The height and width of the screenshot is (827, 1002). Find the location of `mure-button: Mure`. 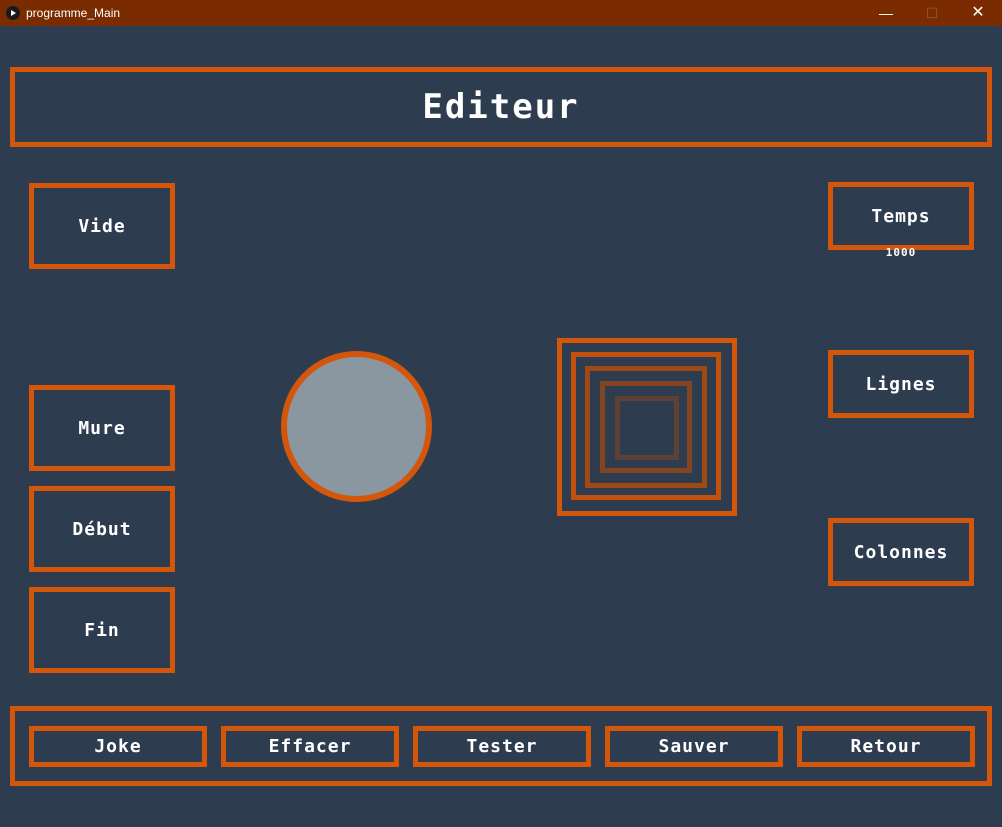

mure-button: Mure is located at coordinates (102, 428).